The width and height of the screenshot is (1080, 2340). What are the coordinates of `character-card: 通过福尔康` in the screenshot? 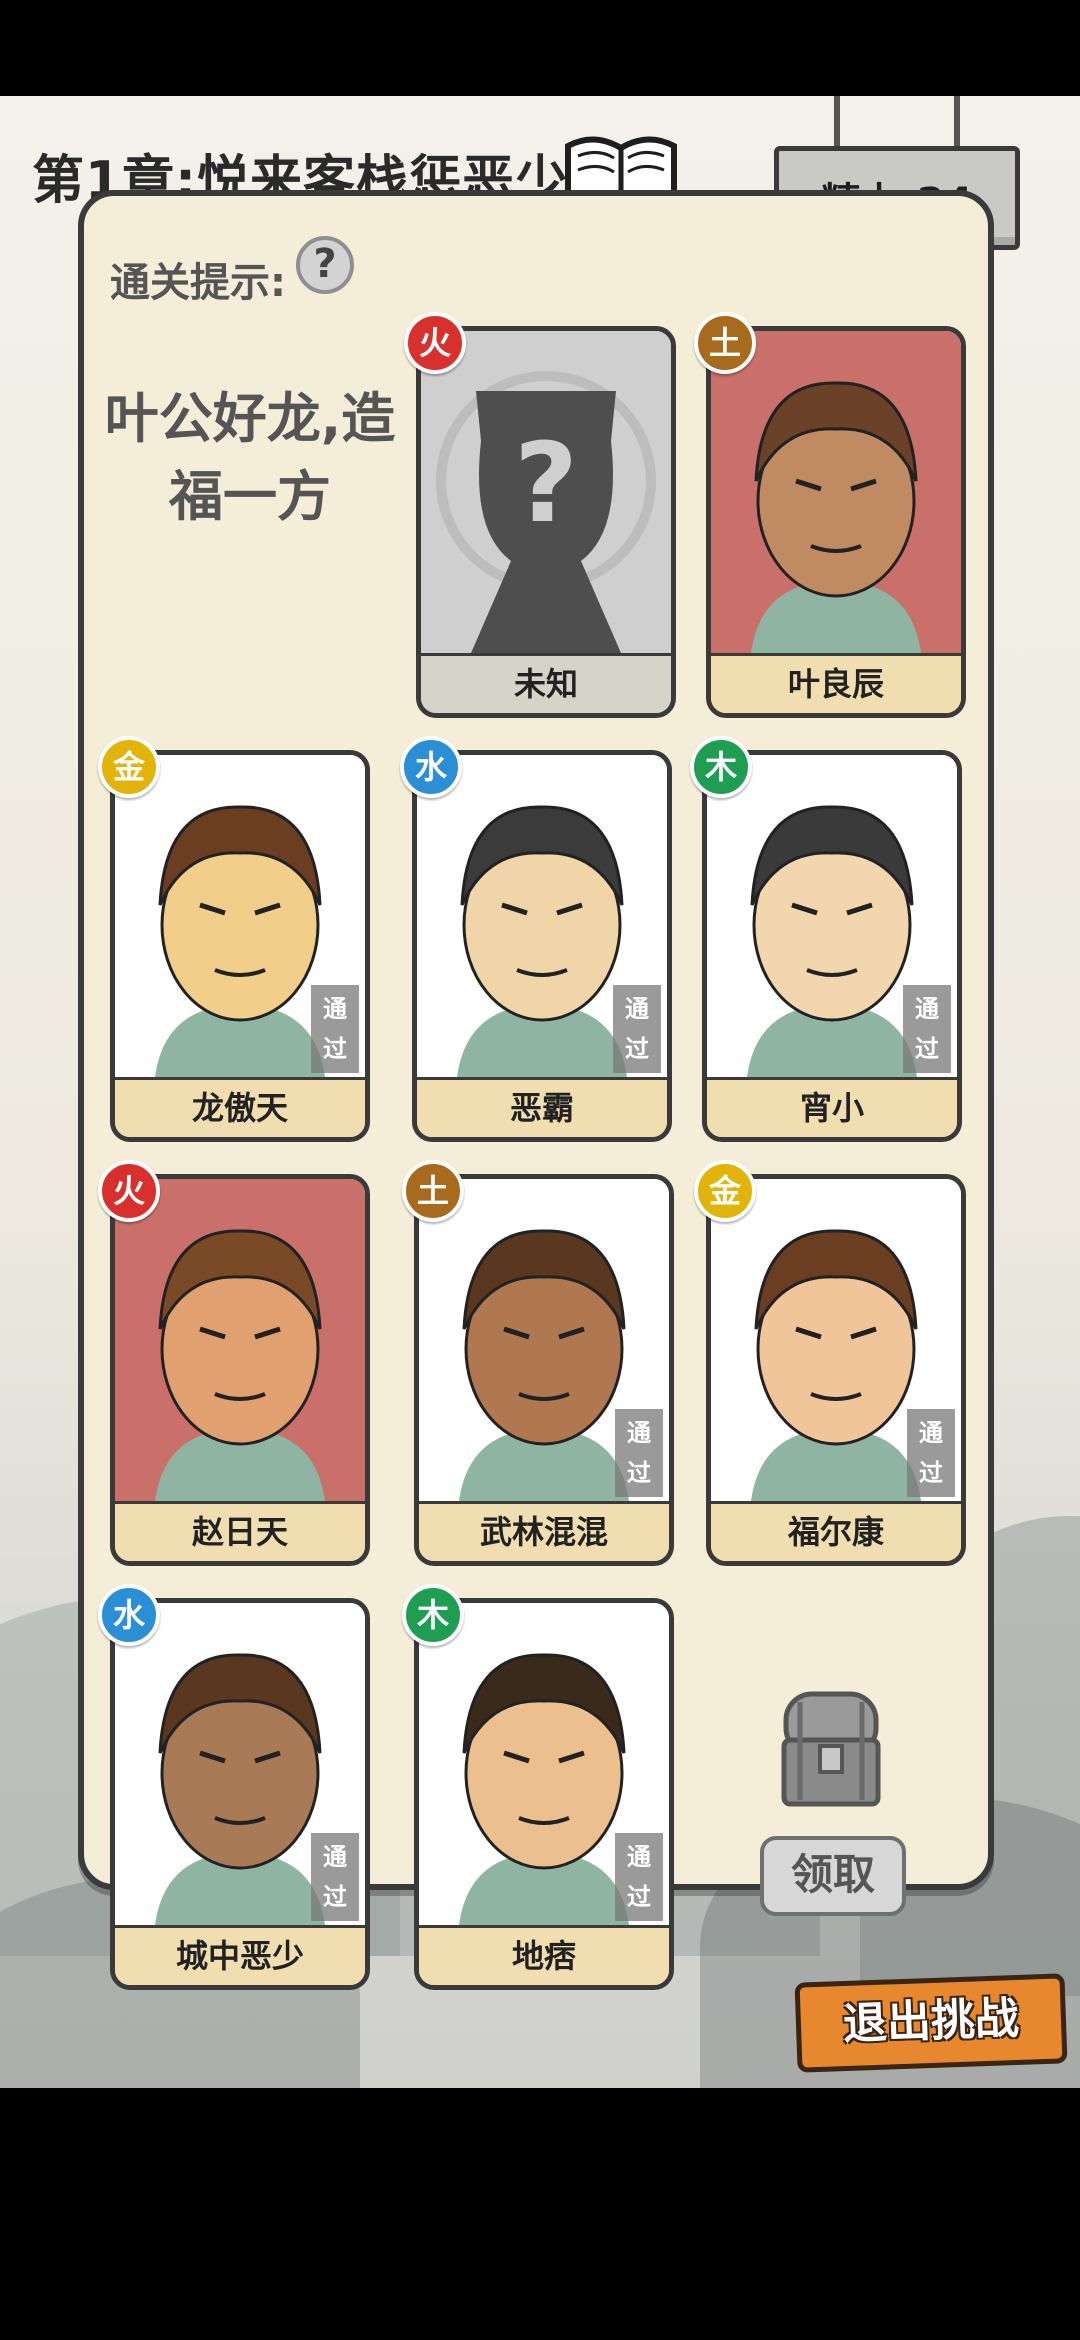 It's located at (836, 1370).